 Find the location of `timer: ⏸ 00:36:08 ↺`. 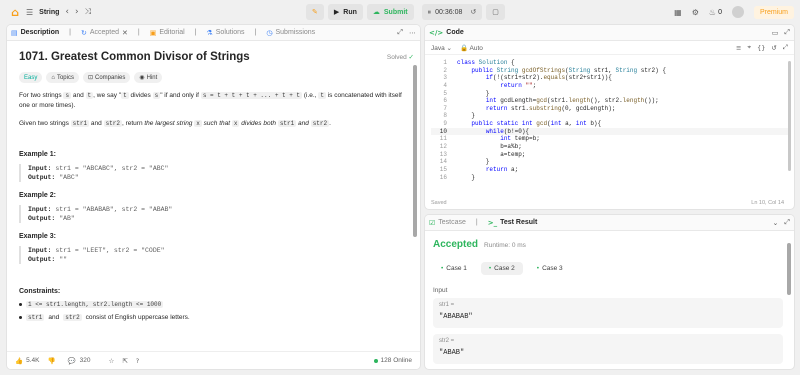

timer: ⏸ 00:36:08 ↺ is located at coordinates (452, 12).